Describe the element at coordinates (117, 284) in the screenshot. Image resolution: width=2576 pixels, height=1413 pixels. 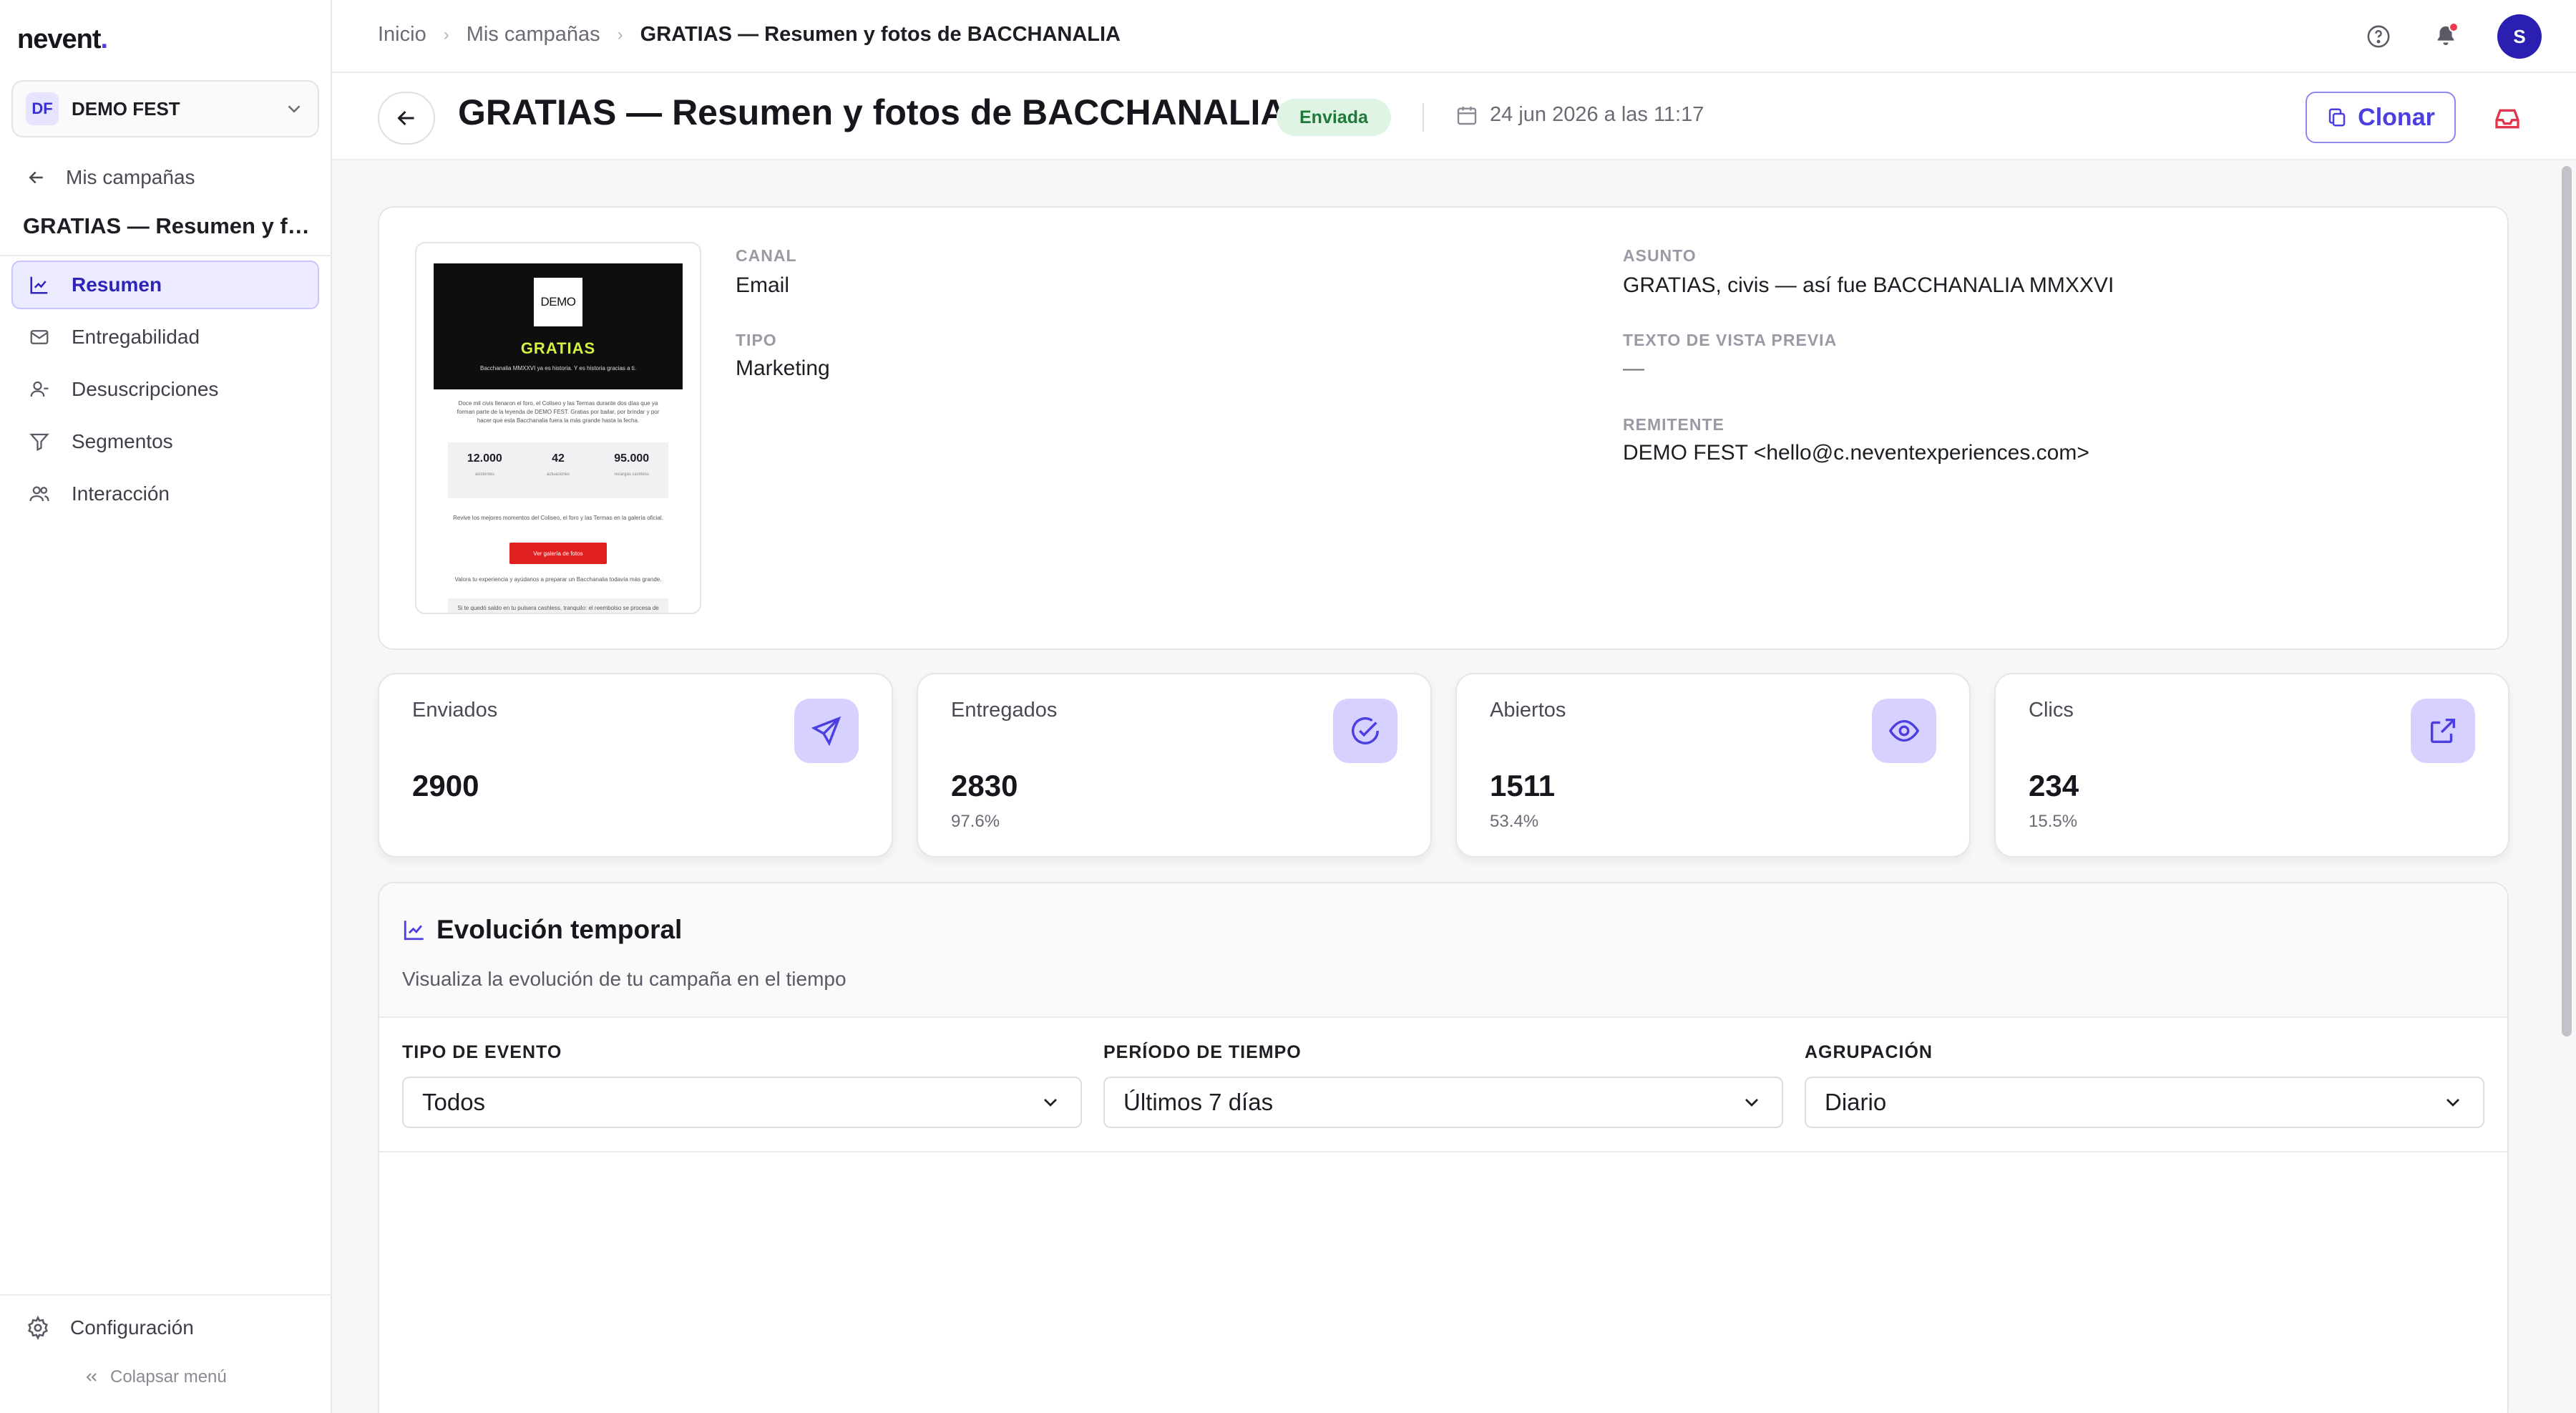
I see `sidebar-item-label: Resumen` at that location.